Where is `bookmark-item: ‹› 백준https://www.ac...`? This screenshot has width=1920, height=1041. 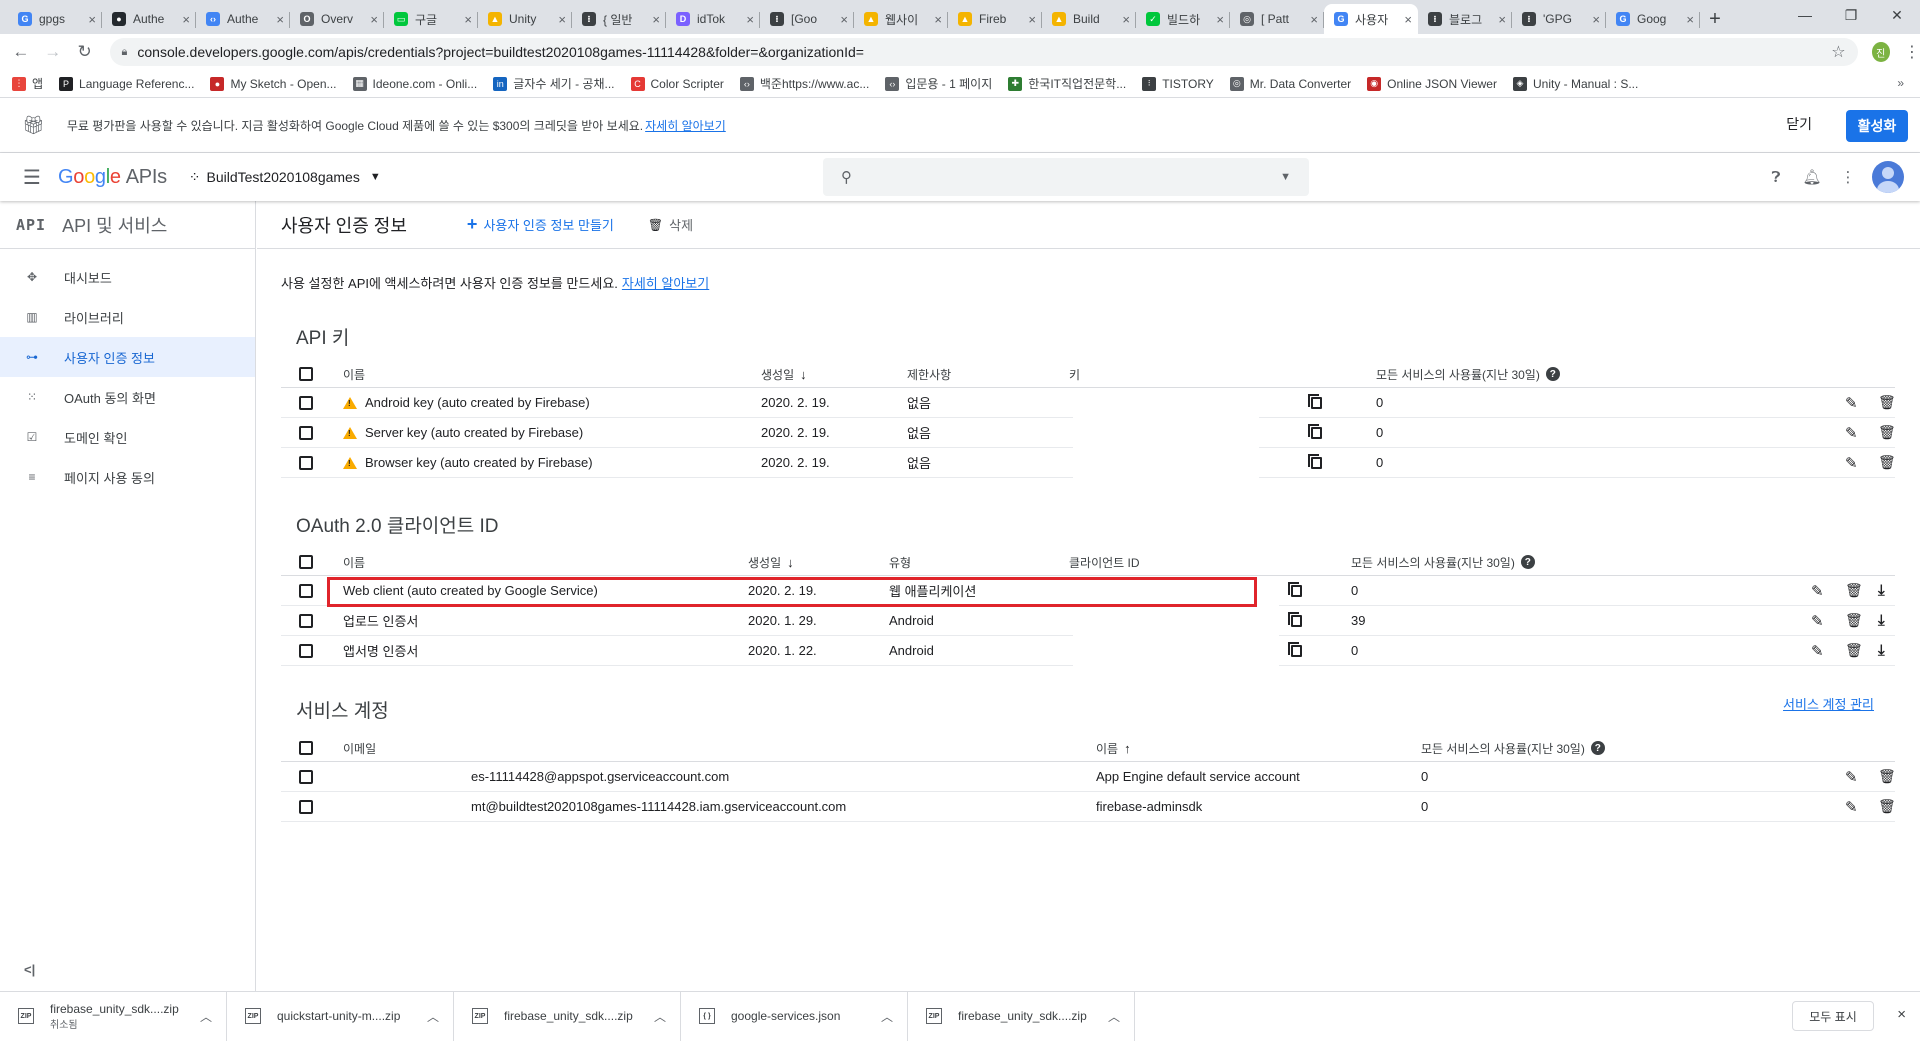 bookmark-item: ‹› 백준https://www.ac... is located at coordinates (804, 83).